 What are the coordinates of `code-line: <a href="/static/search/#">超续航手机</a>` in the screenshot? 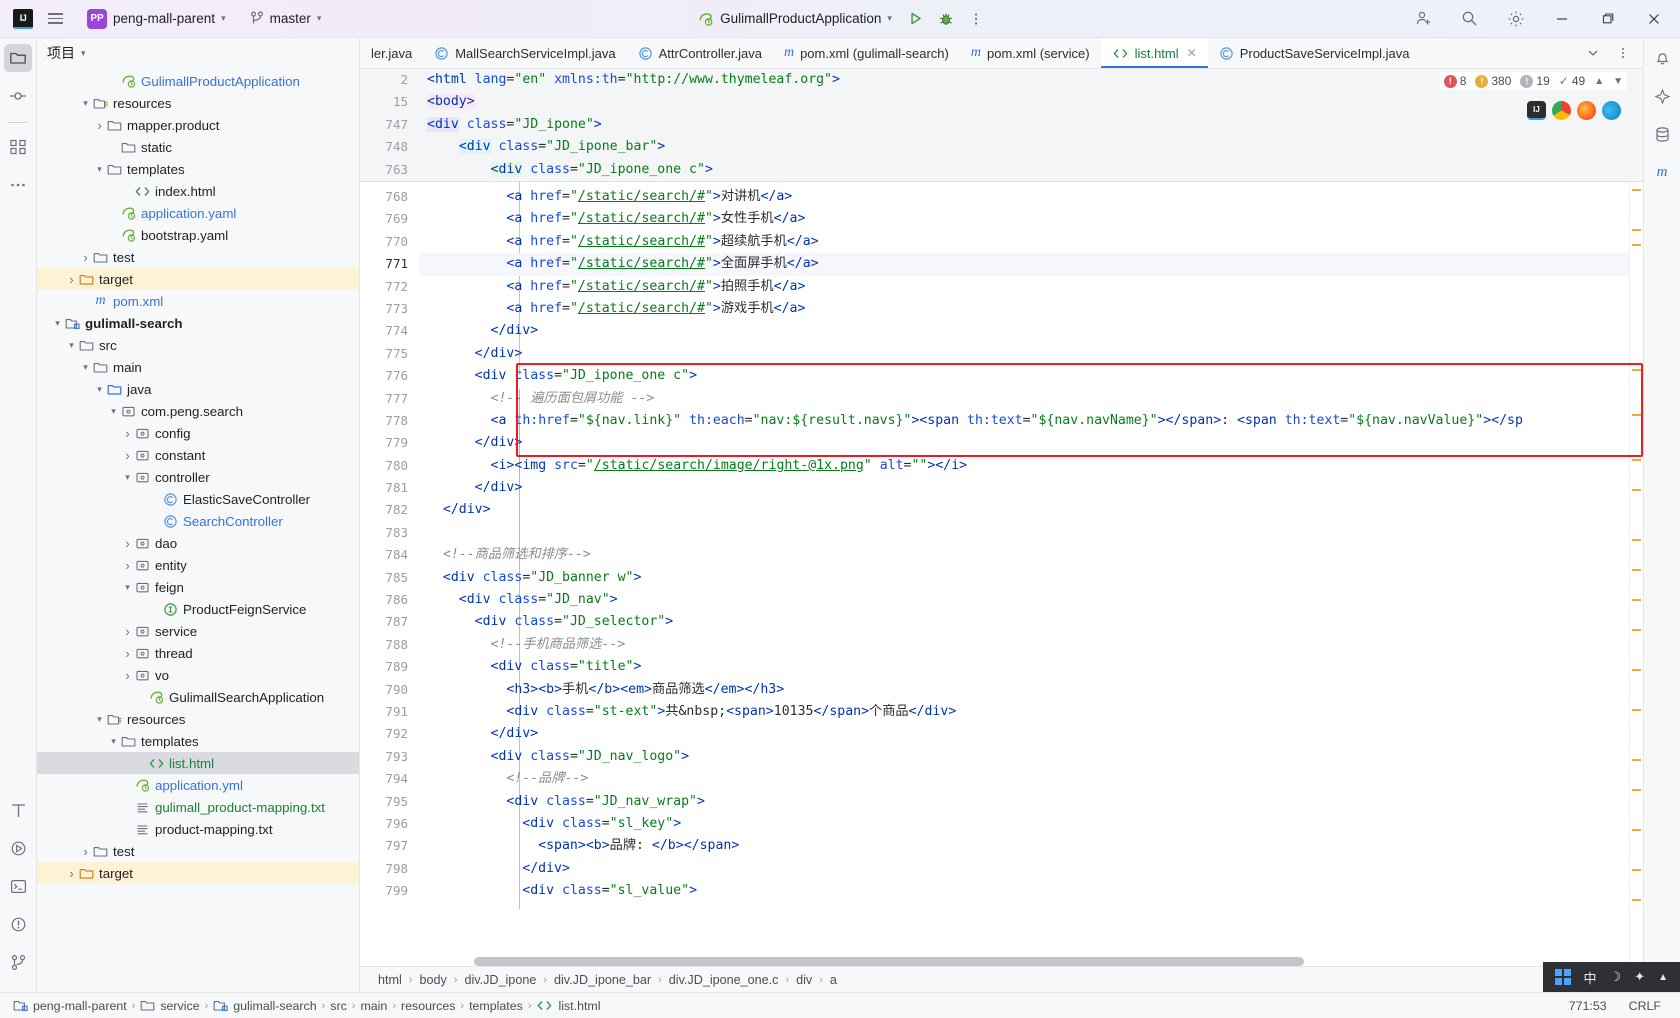 It's located at (1024, 242).